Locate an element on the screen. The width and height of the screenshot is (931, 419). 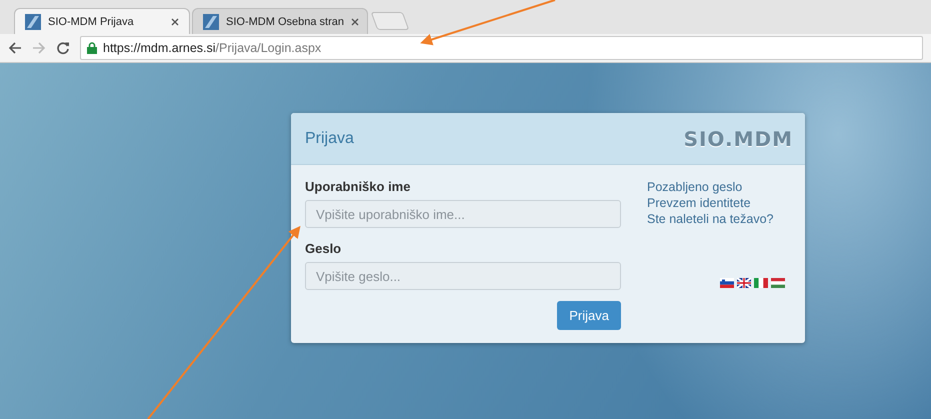
browser-tab: SIO-MDM Osebna stran is located at coordinates (280, 21).